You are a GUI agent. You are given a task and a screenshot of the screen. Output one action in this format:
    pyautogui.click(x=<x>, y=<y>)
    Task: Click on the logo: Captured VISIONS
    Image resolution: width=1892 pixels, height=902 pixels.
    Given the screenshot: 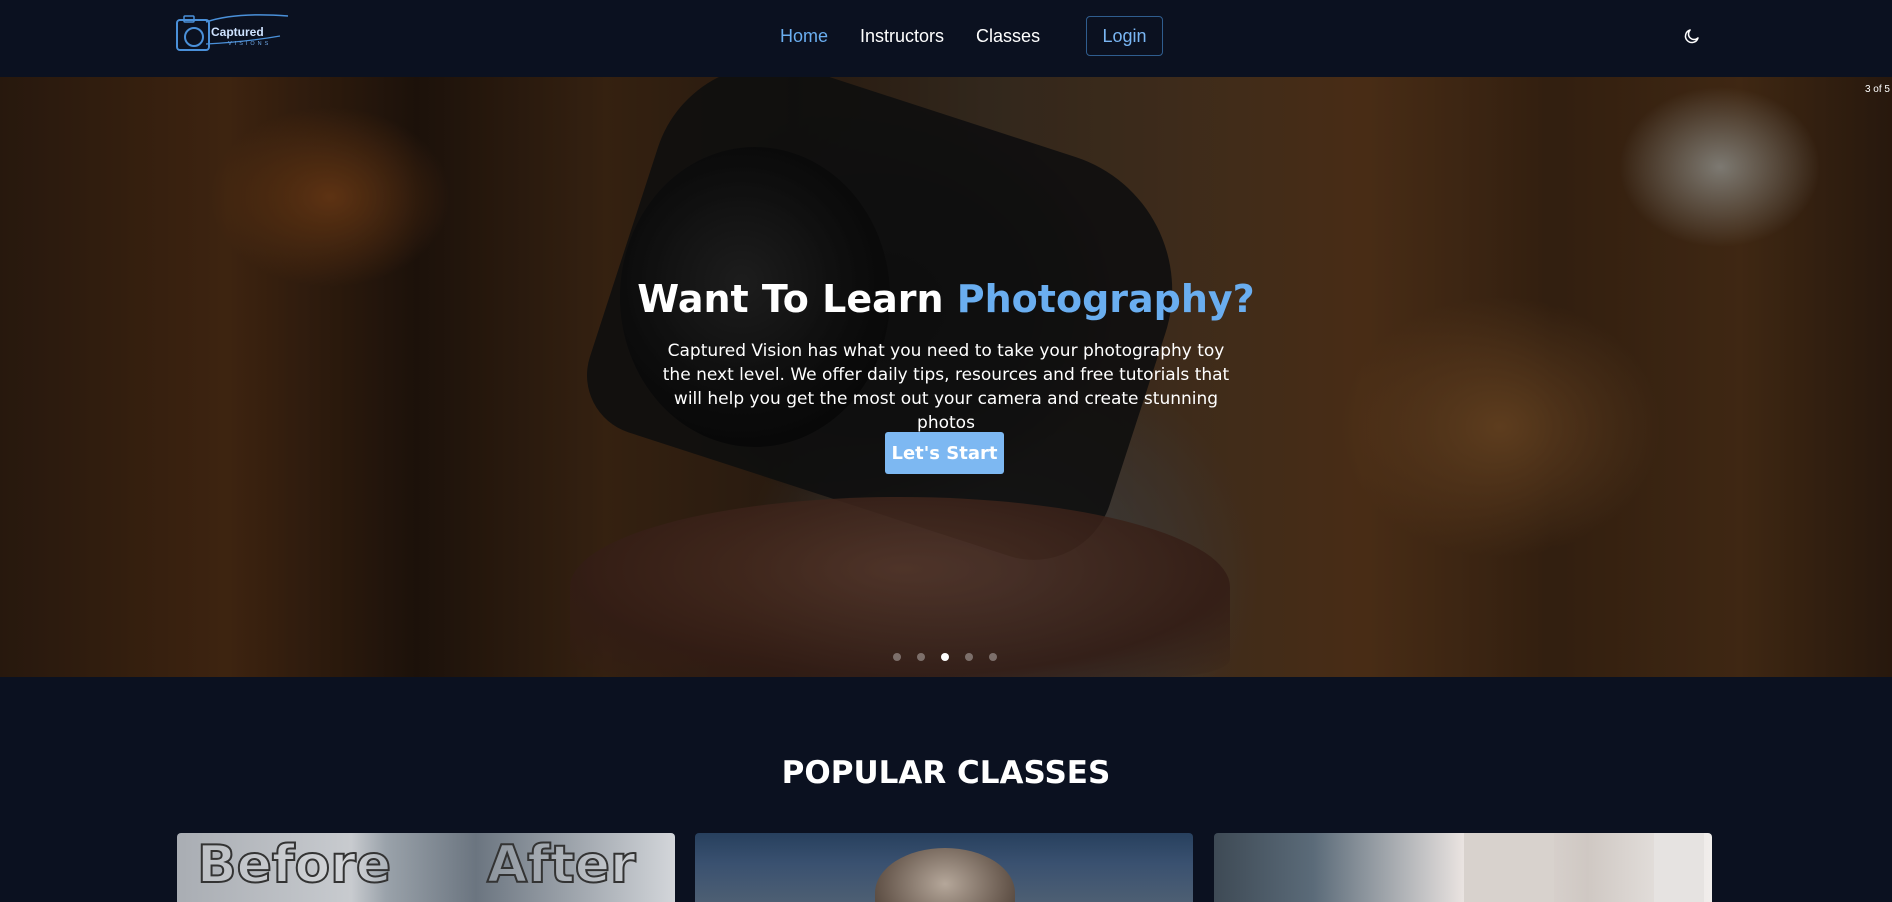 What is the action you would take?
    pyautogui.click(x=233, y=36)
    